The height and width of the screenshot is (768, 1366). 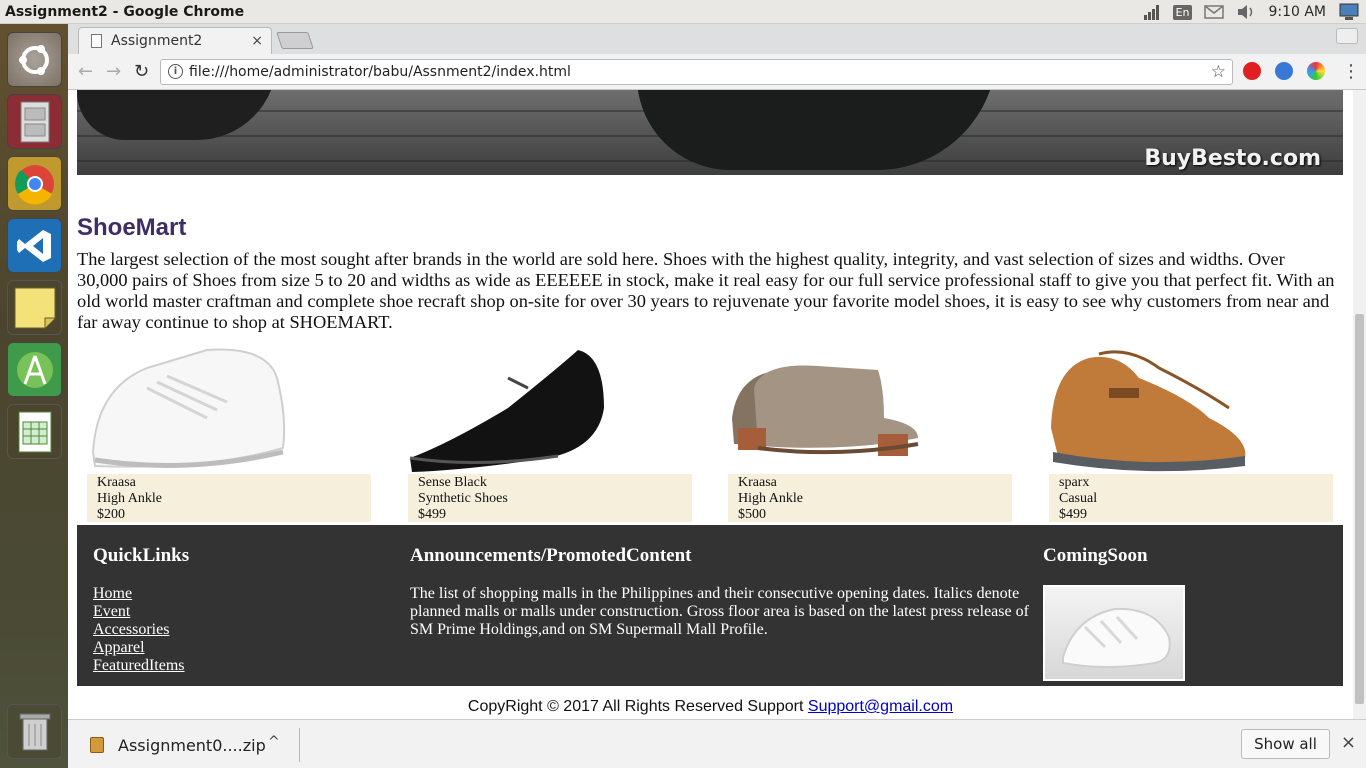 I want to click on product-card: Kraasa High Ankle $200, so click(x=229, y=435).